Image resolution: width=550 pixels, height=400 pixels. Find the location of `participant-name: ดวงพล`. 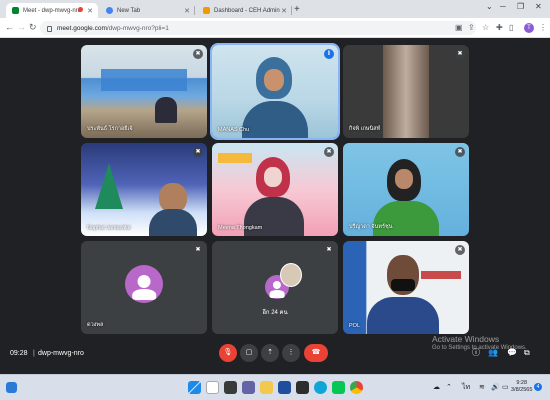

participant-name: ดวงพล is located at coordinates (95, 325).